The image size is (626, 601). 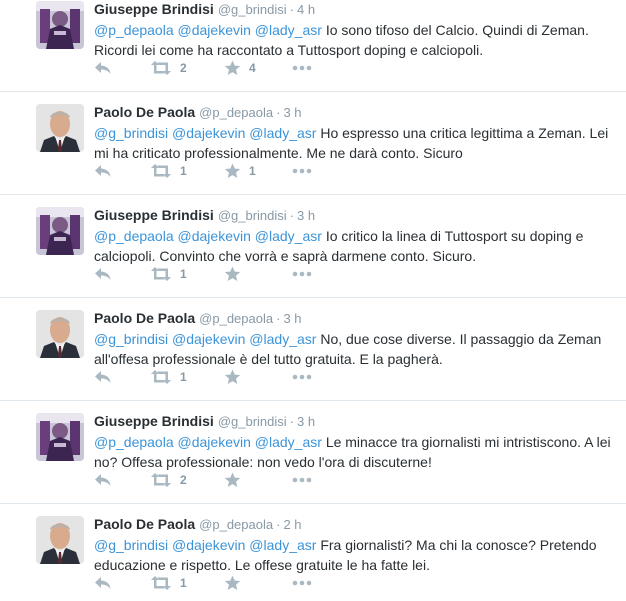 I want to click on avatar-brindisi-icon, so click(x=60, y=25).